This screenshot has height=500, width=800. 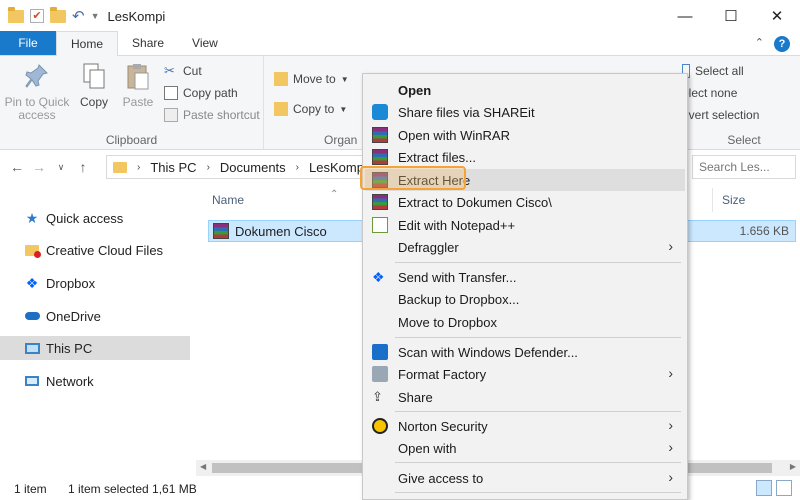 What do you see at coordinates (281, 231) in the screenshot?
I see `file-name: Dokumen Cisco` at bounding box center [281, 231].